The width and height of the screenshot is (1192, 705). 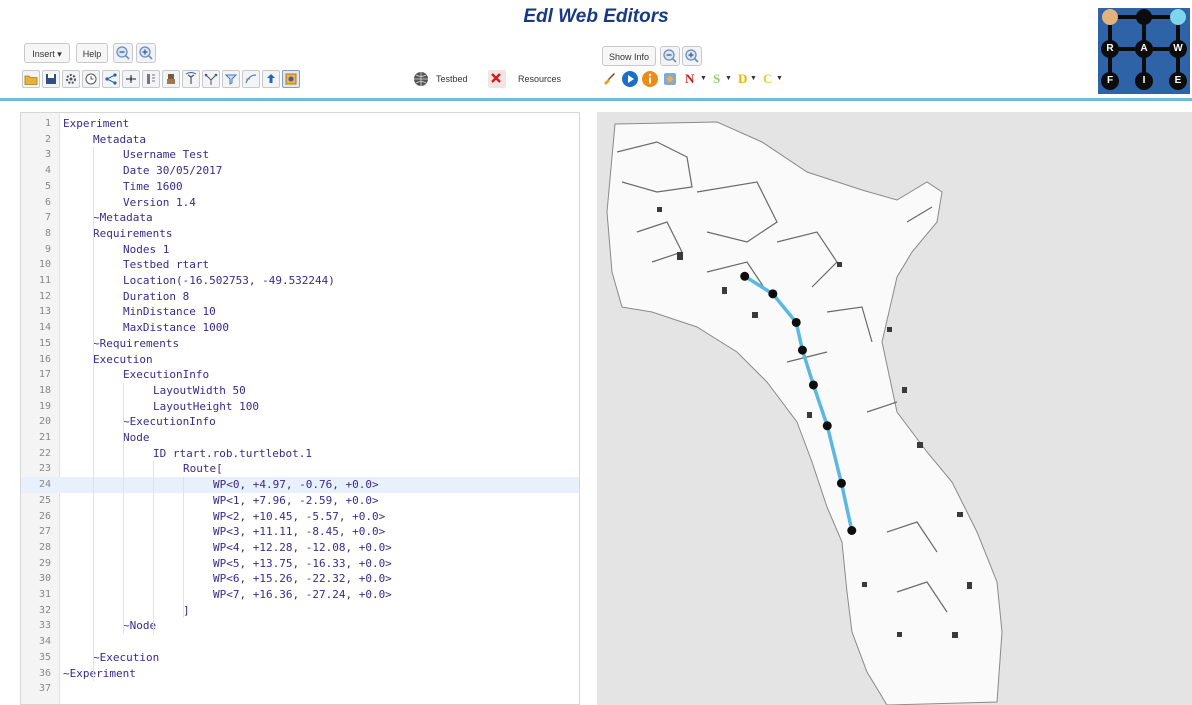 I want to click on testbed-button, so click(x=421, y=79).